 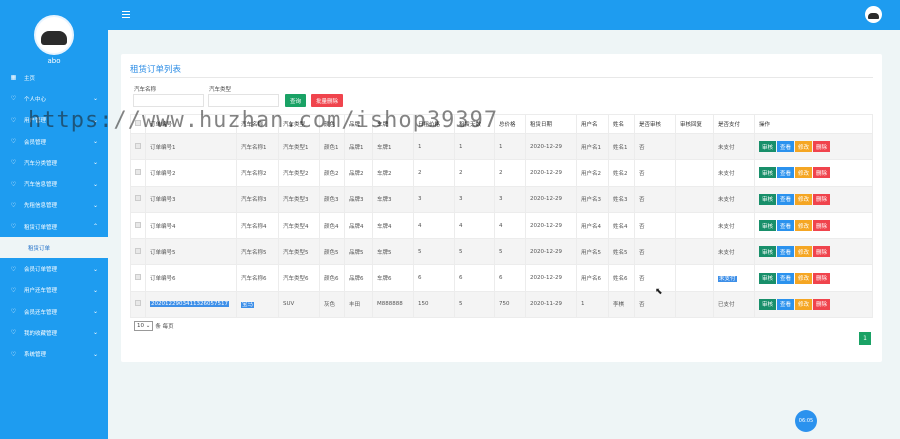 I want to click on column-header: 总价格, so click(x=510, y=124).